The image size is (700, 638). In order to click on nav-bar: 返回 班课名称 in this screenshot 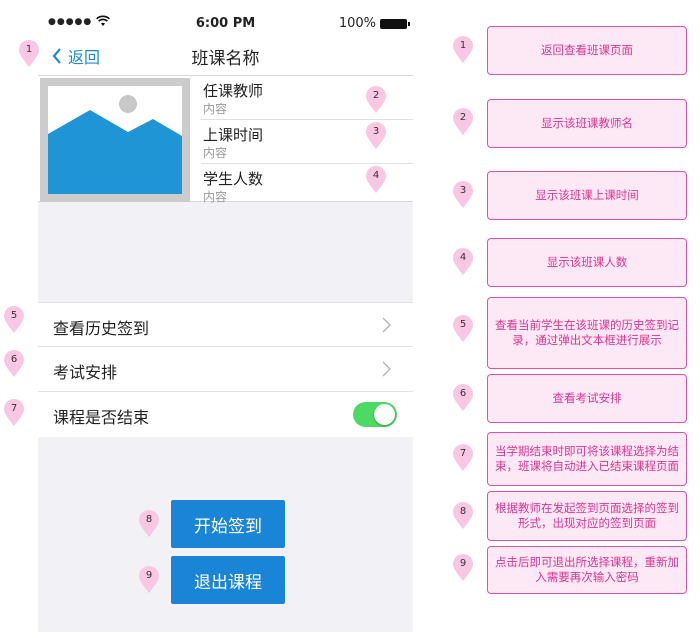, I will do `click(225, 56)`.